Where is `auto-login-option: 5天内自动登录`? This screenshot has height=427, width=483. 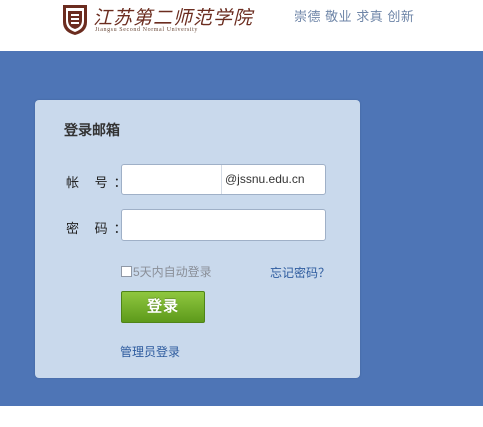 auto-login-option: 5天内自动登录 is located at coordinates (166, 271).